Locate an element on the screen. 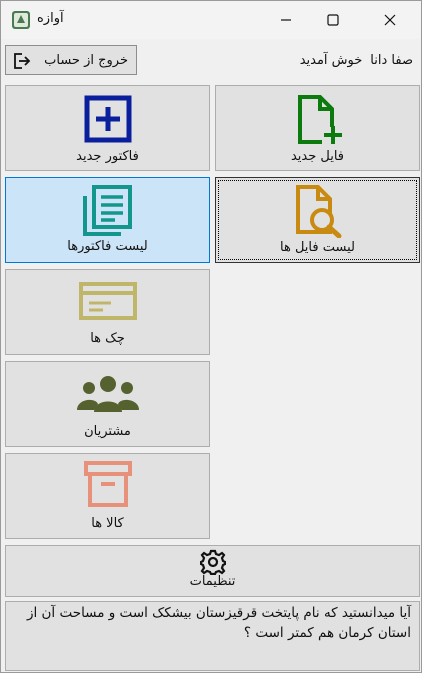 The width and height of the screenshot is (422, 673). users-icon is located at coordinates (108, 396).